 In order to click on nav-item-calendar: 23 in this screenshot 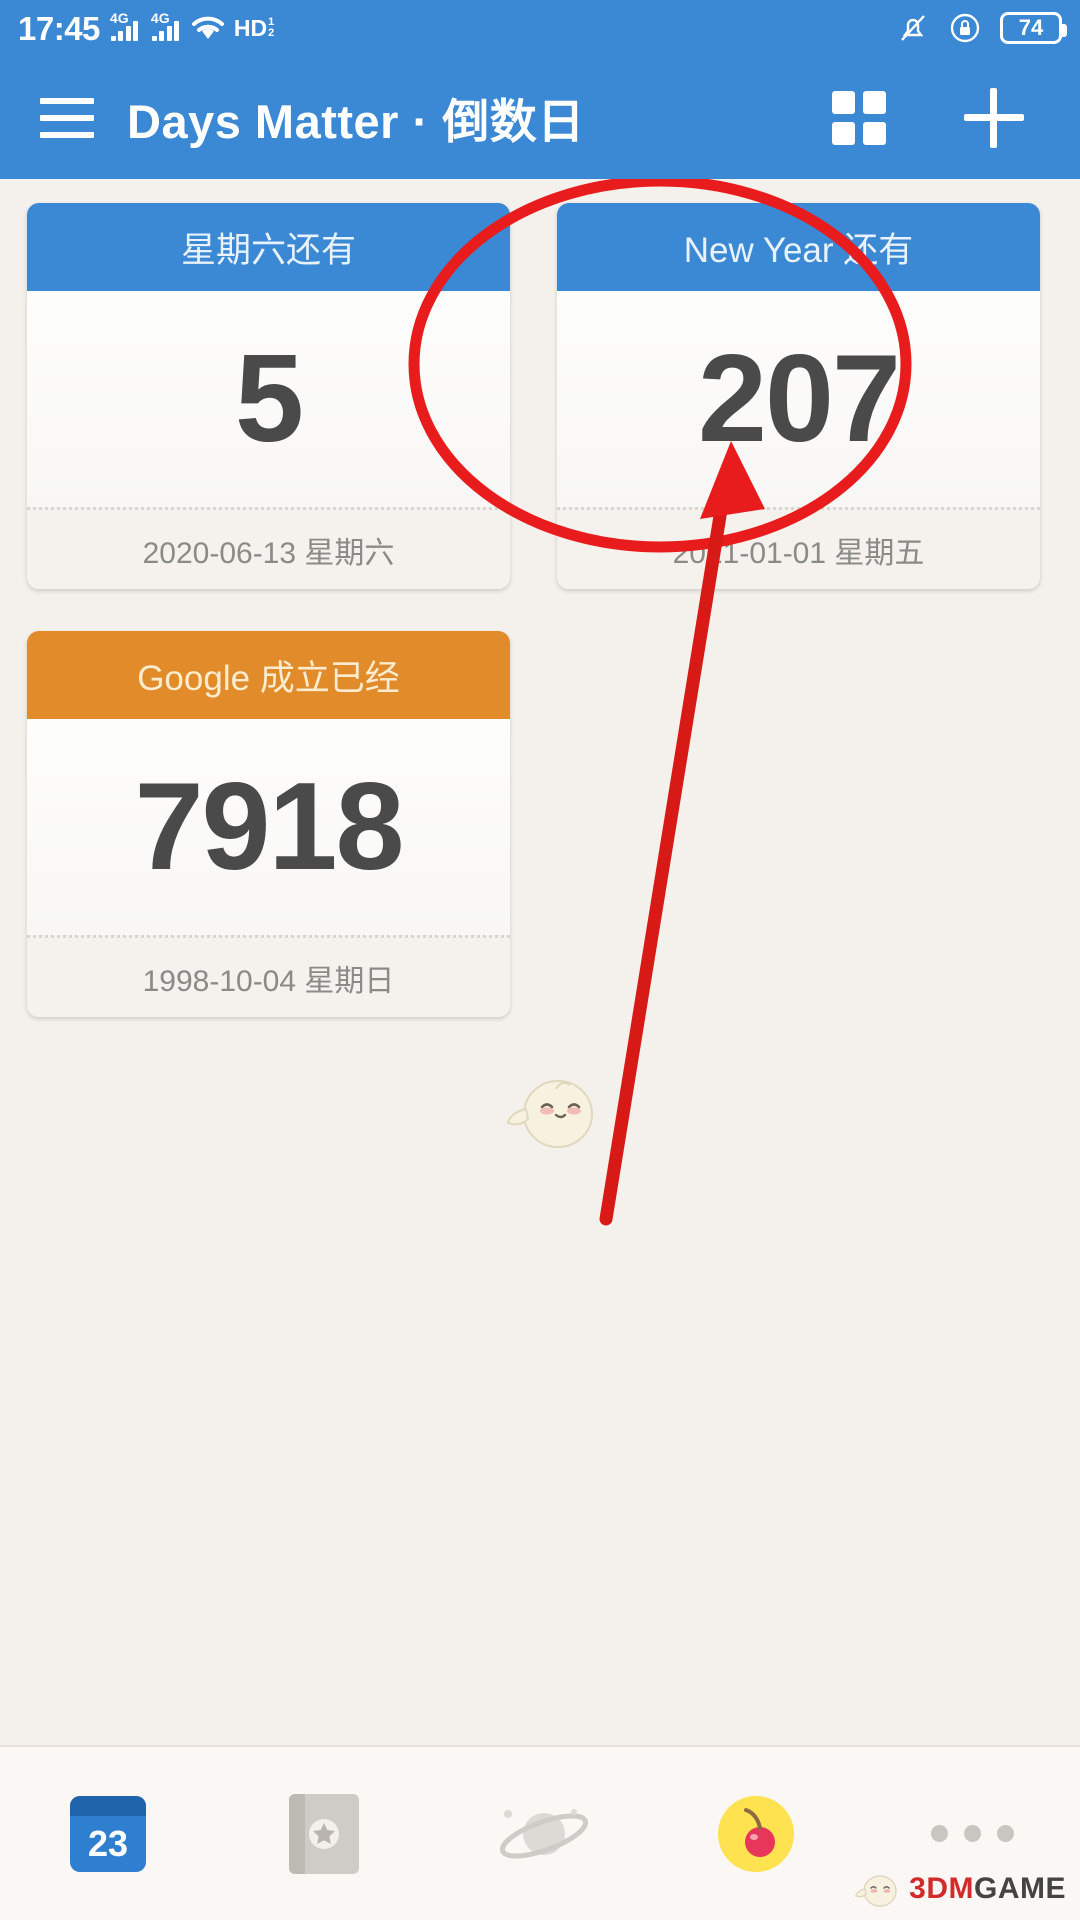, I will do `click(108, 1834)`.